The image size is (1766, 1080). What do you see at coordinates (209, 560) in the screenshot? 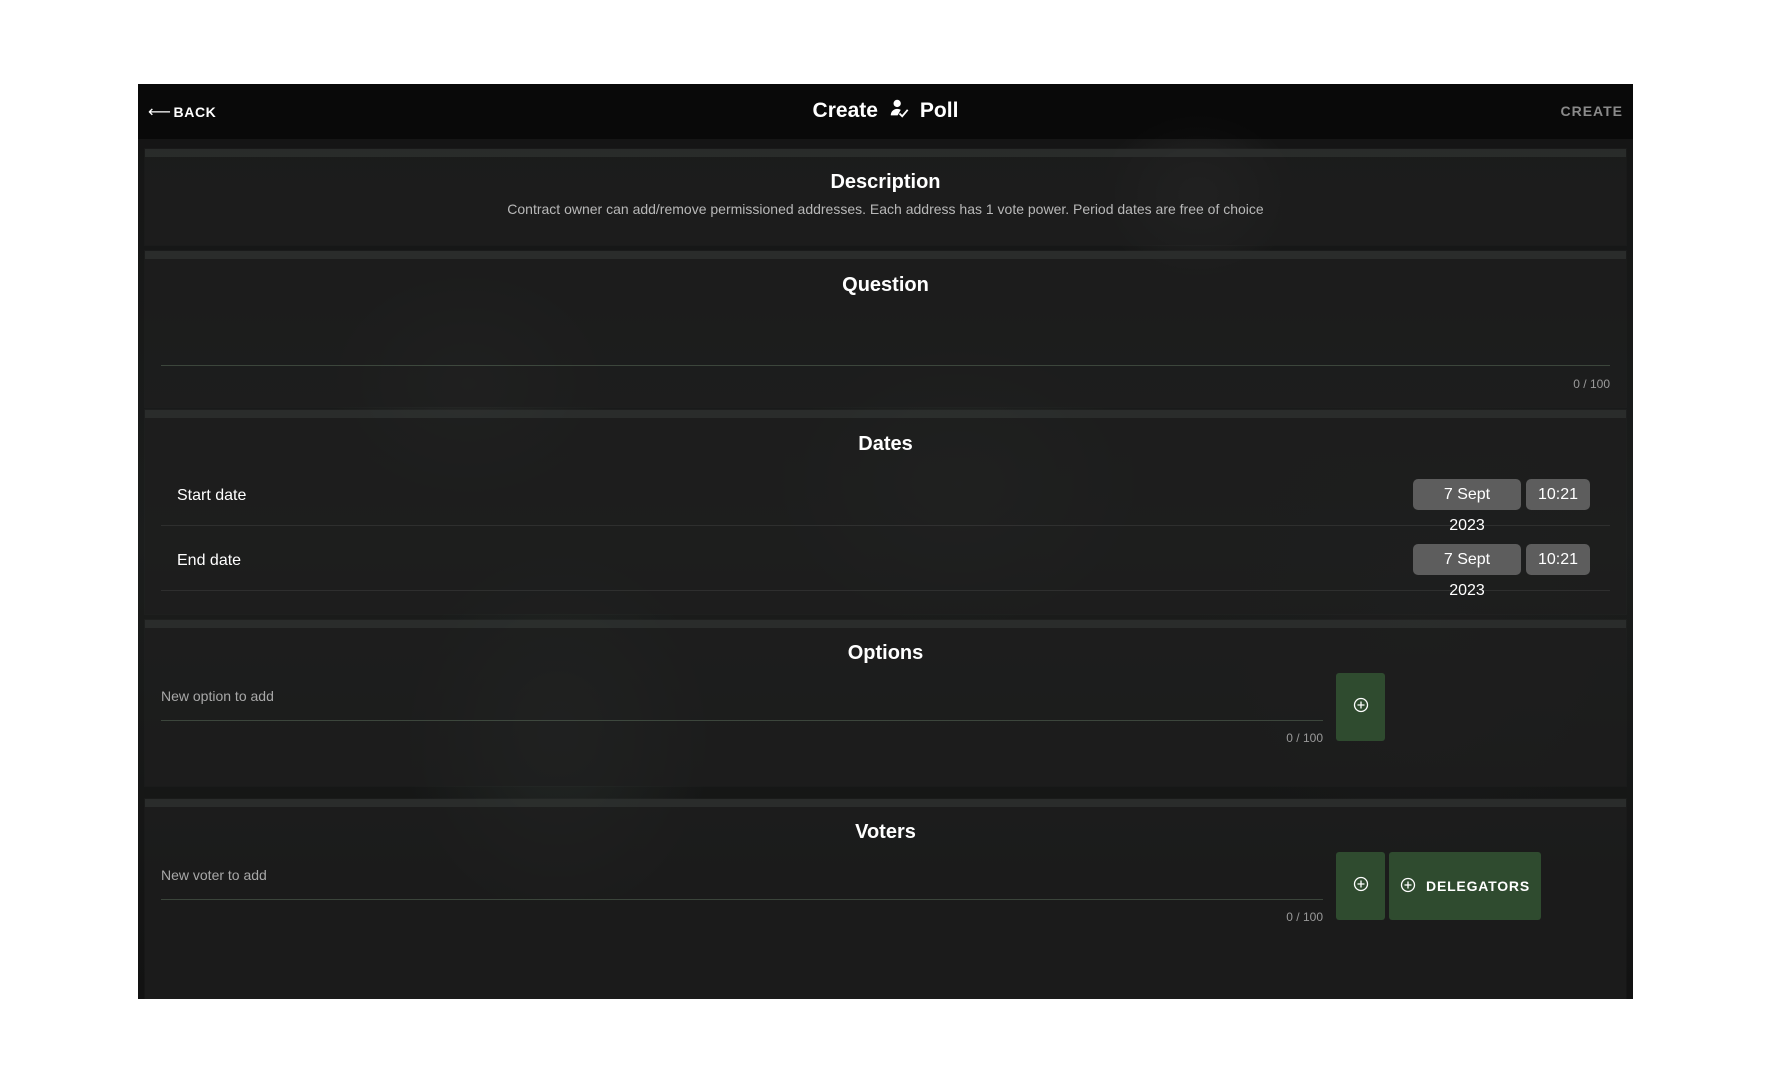
I see `end-date-label: End date` at bounding box center [209, 560].